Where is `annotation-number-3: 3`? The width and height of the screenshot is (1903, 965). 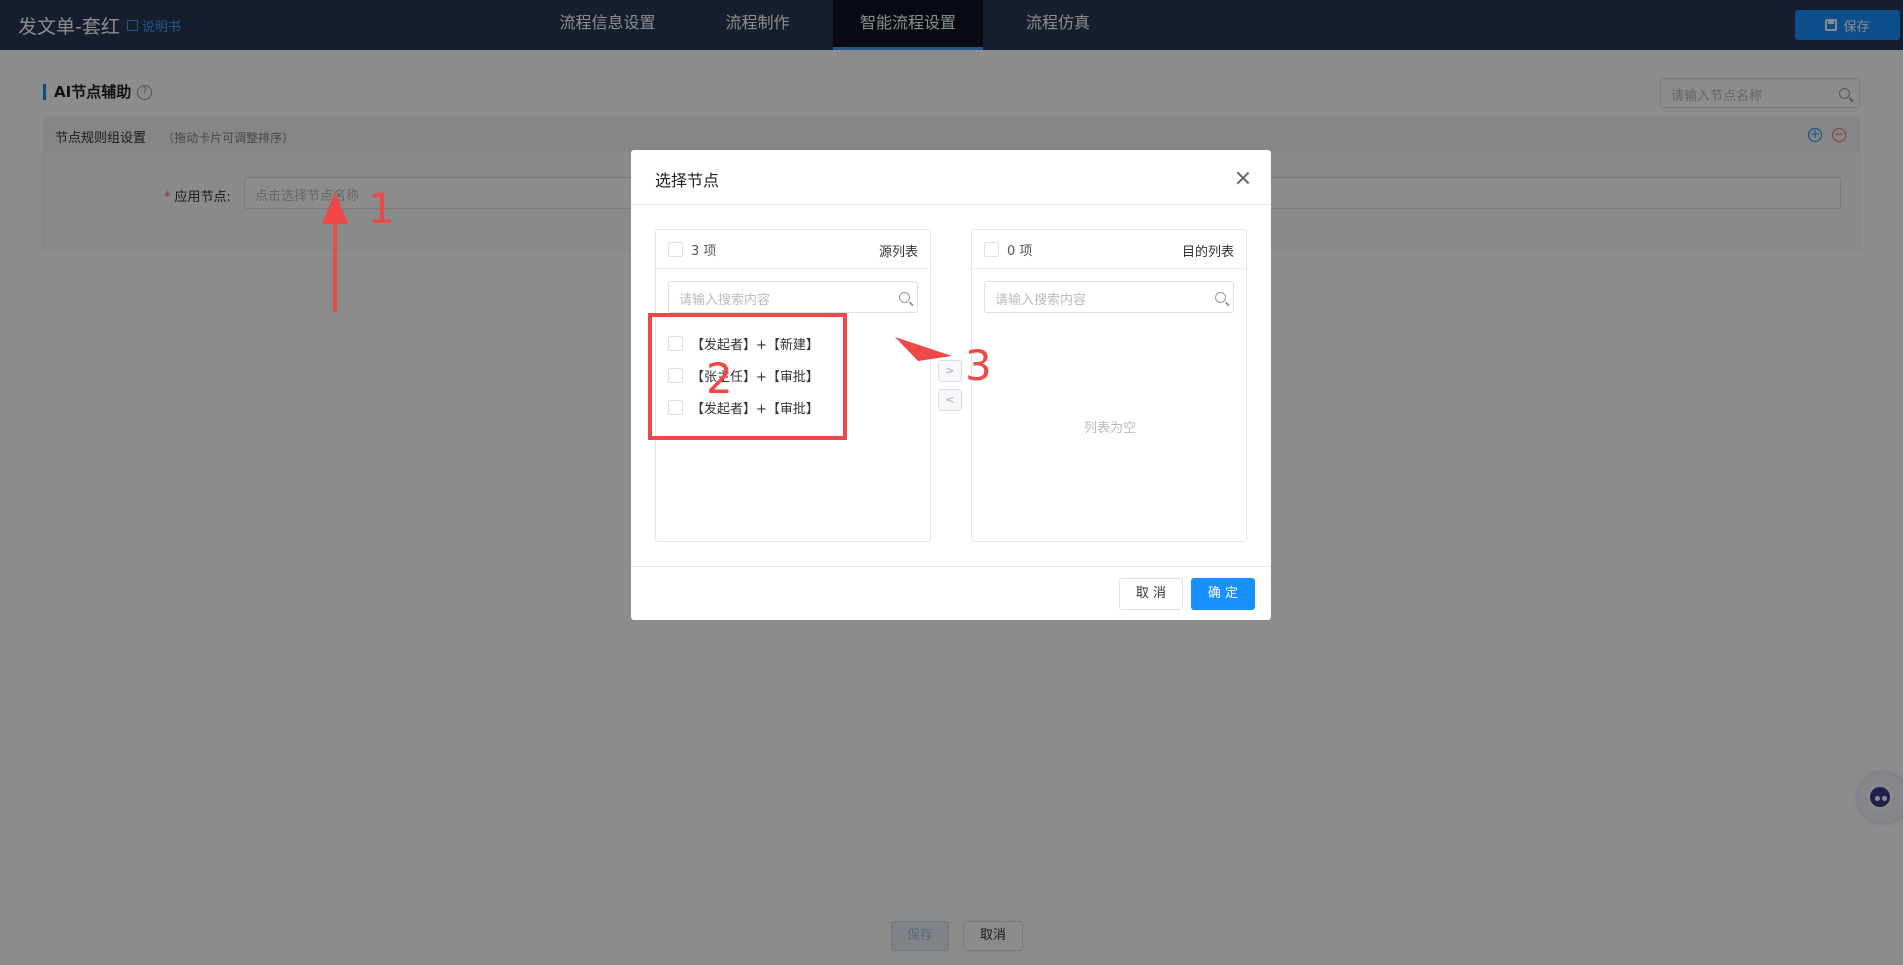
annotation-number-3: 3 is located at coordinates (978, 365).